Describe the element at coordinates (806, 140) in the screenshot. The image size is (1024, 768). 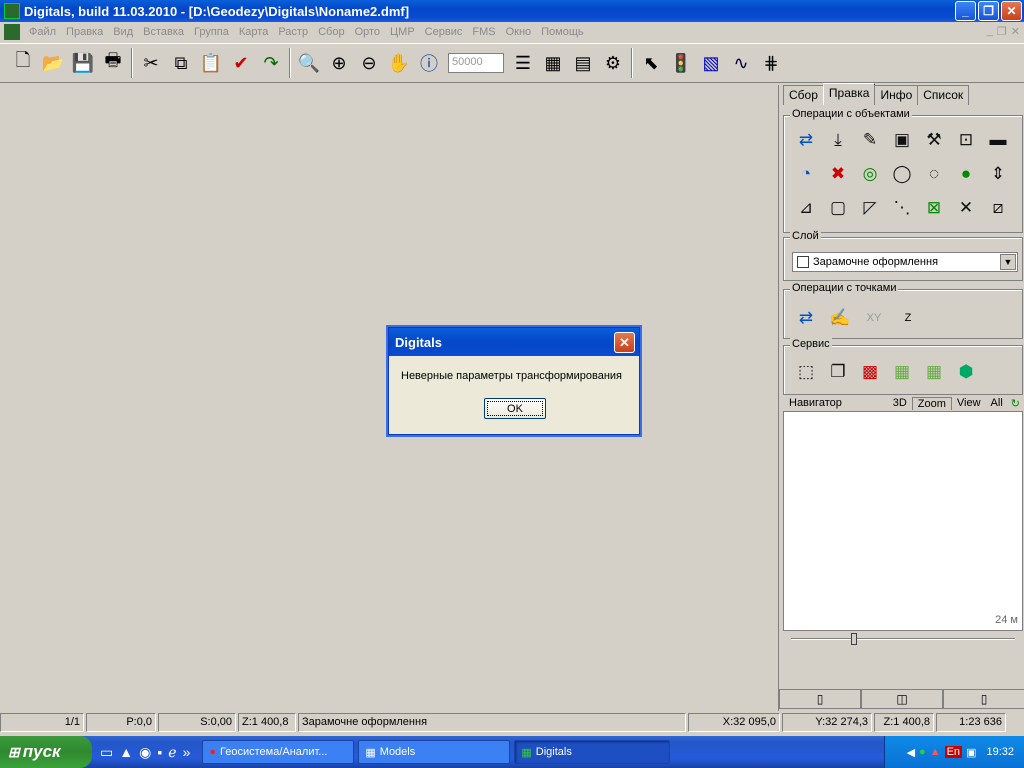
I see `swap-icon: ⇄` at that location.